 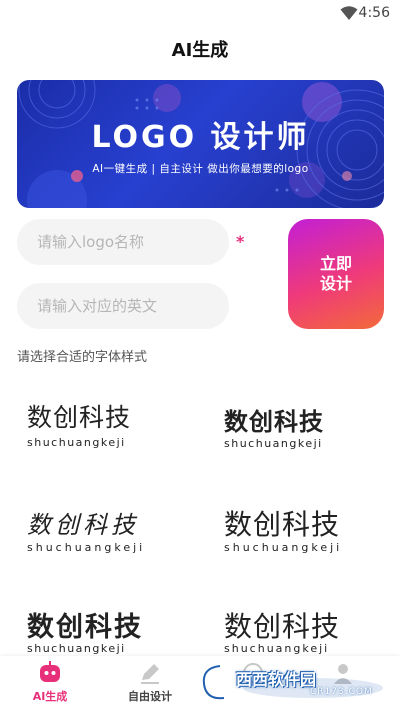 I want to click on font-option-2: 数创科技 shuchuangkeji, so click(x=309, y=435).